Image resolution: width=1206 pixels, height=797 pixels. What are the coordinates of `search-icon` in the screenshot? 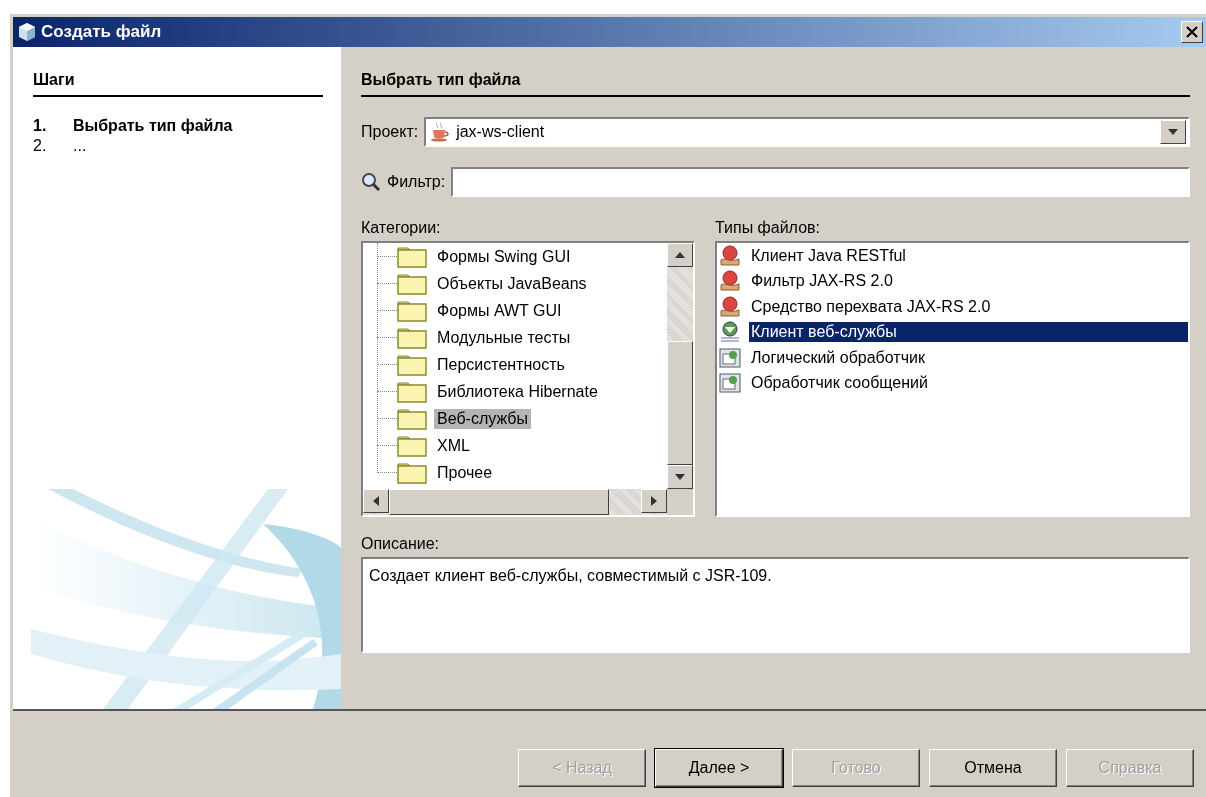 It's located at (371, 182).